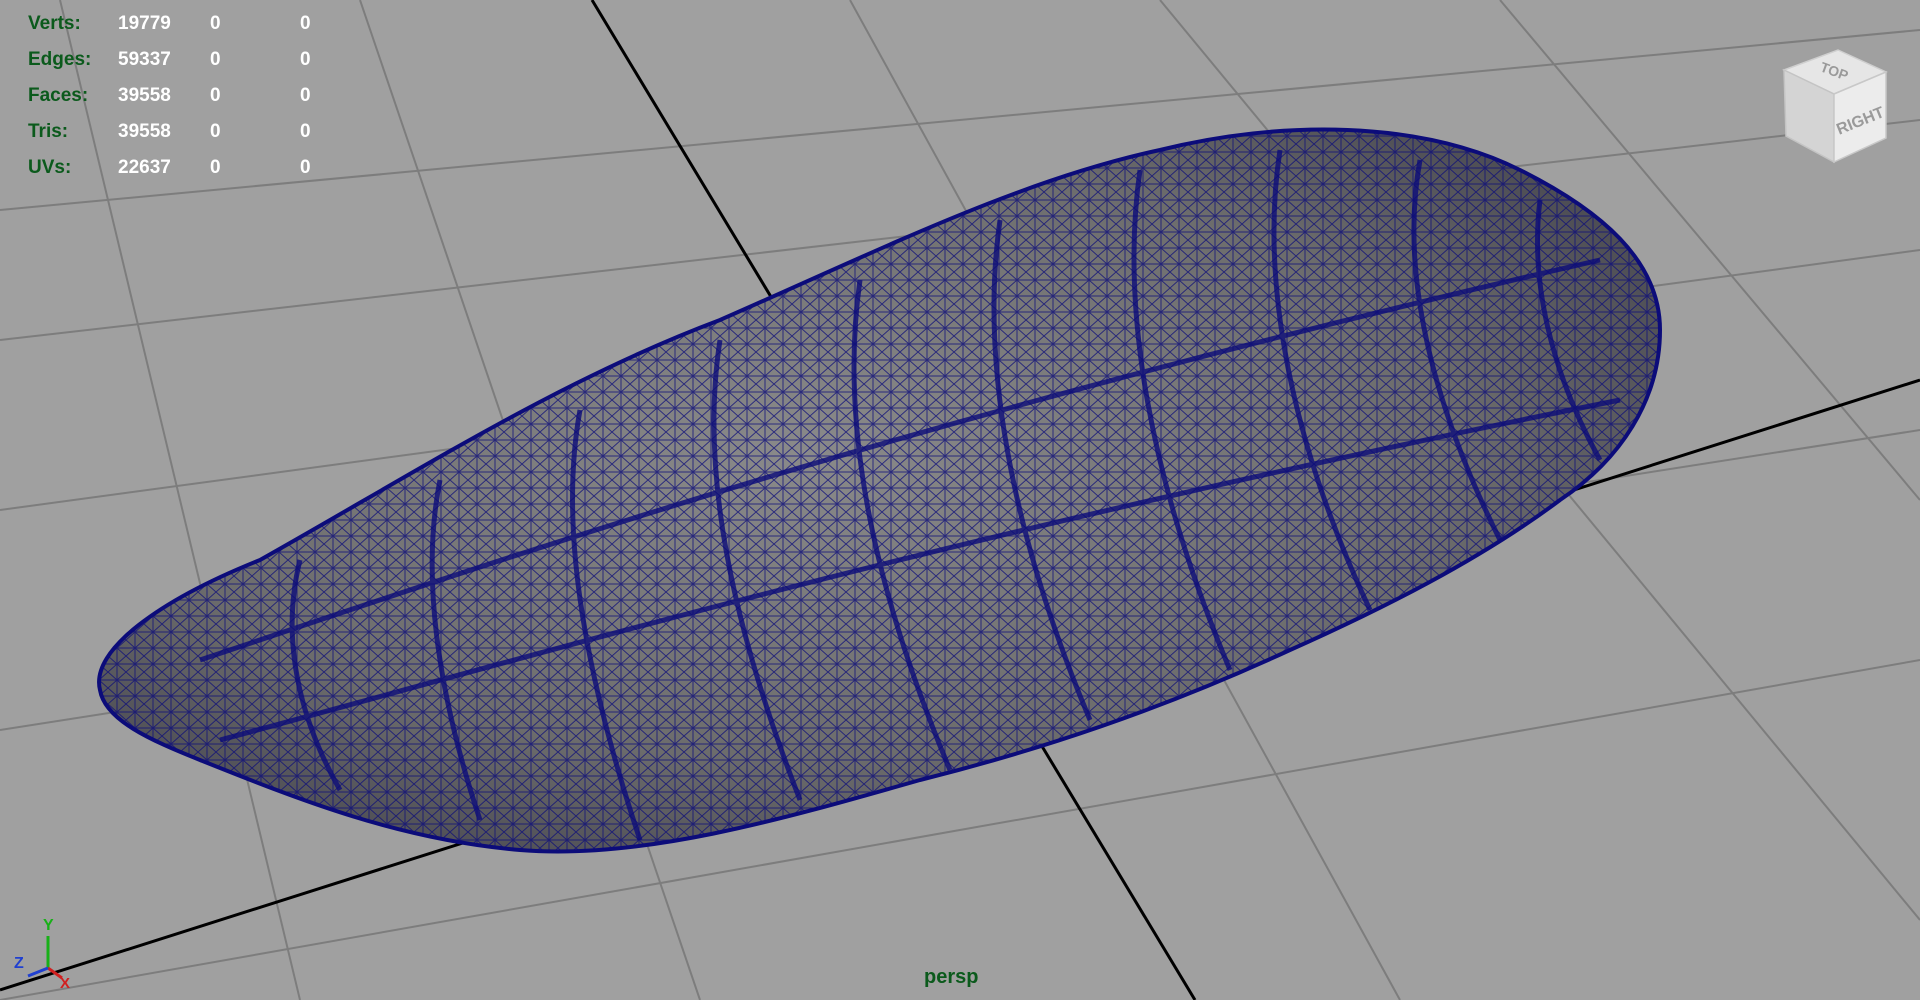  What do you see at coordinates (144, 23) in the screenshot?
I see `hud-value: 19779` at bounding box center [144, 23].